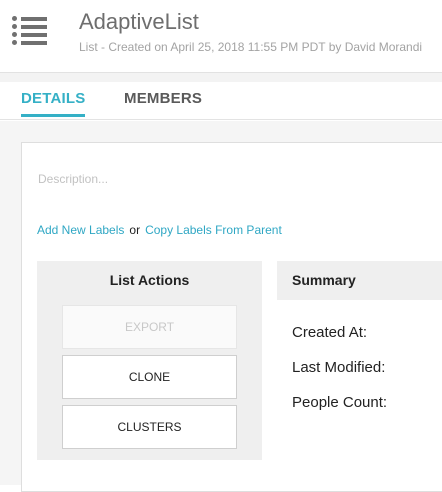  Describe the element at coordinates (149, 427) in the screenshot. I see `clusters-button: CLUSTERS` at that location.